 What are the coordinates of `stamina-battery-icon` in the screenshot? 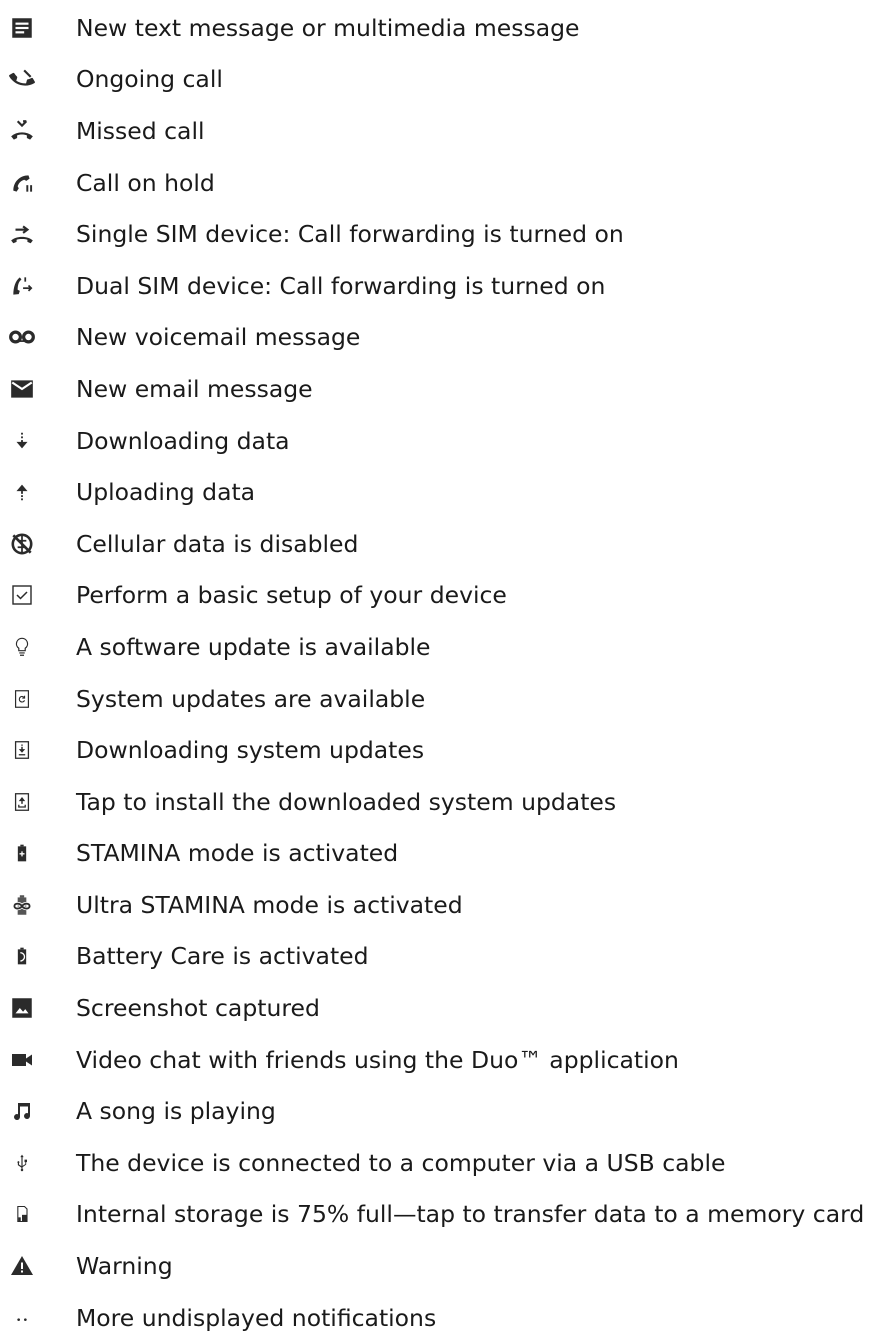 It's located at (22, 853).